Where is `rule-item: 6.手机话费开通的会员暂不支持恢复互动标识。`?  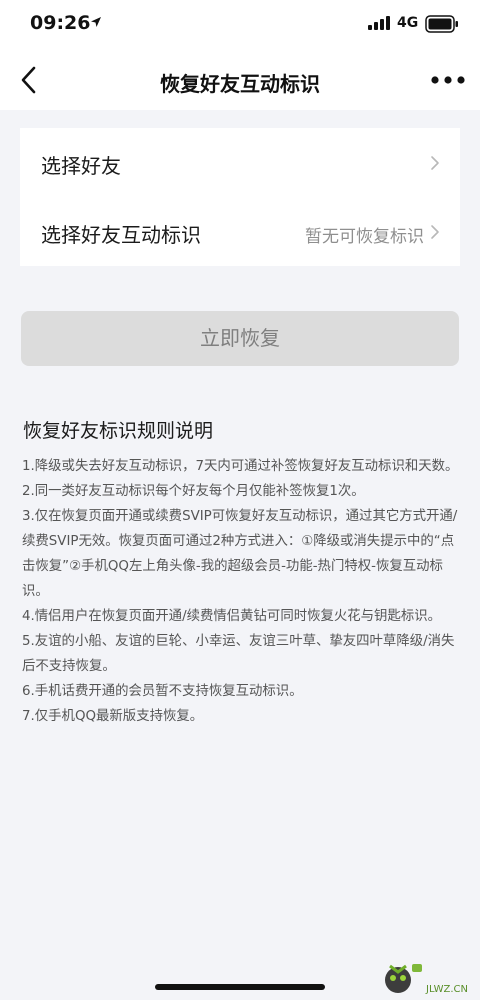 rule-item: 6.手机话费开通的会员暂不支持恢复互动标识。 is located at coordinates (162, 691).